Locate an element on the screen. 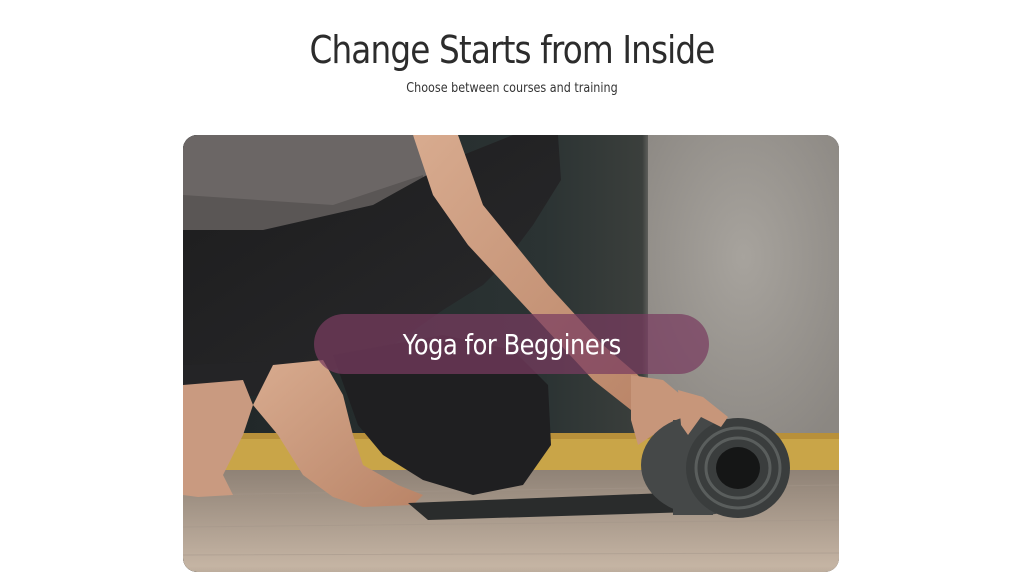  course-title: Yoga for Begginers is located at coordinates (511, 344).